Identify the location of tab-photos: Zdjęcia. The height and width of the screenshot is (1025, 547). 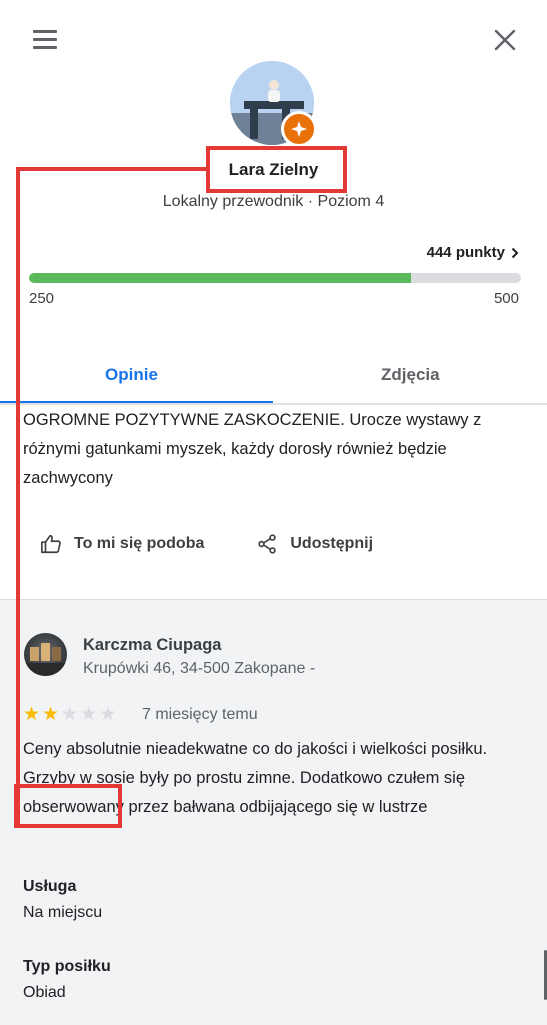
(410, 375).